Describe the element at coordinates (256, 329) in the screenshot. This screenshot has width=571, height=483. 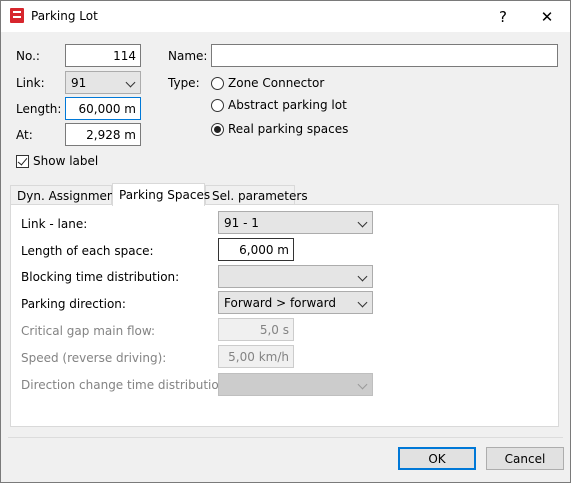
I see `critical-gap-field: 5,0 s` at that location.